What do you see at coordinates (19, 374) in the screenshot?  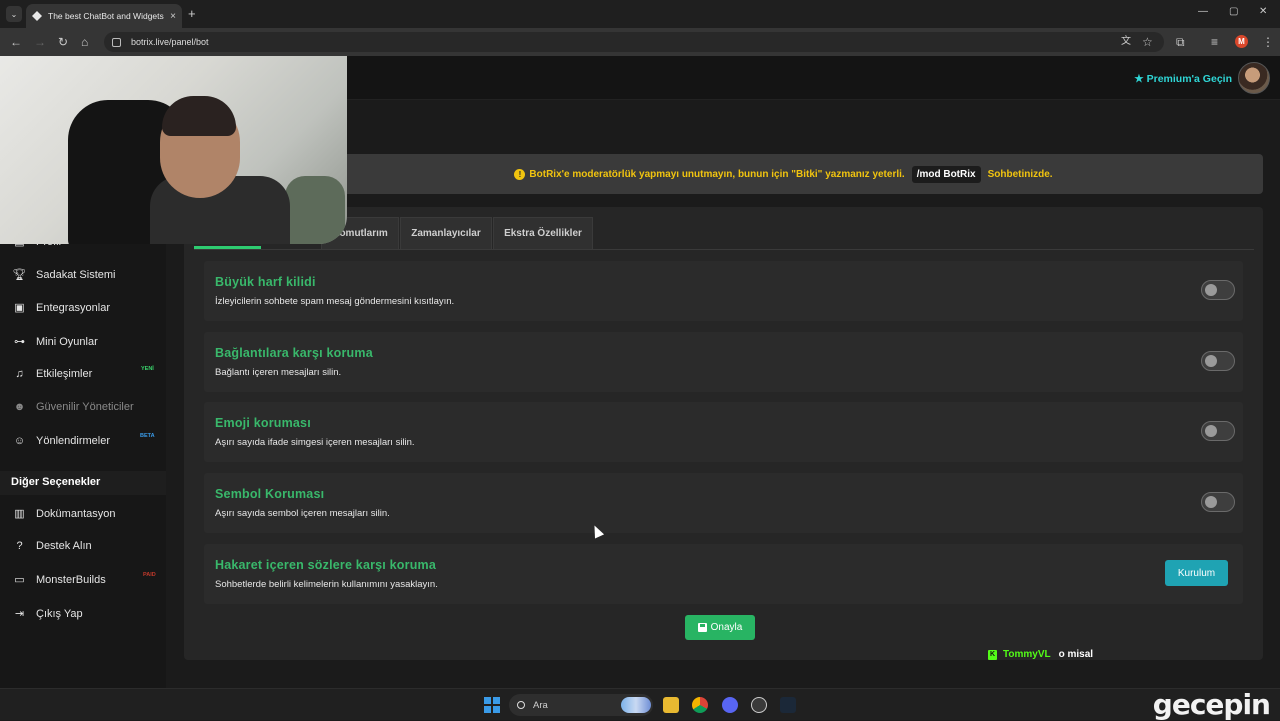 I see `music-icon: ♫` at bounding box center [19, 374].